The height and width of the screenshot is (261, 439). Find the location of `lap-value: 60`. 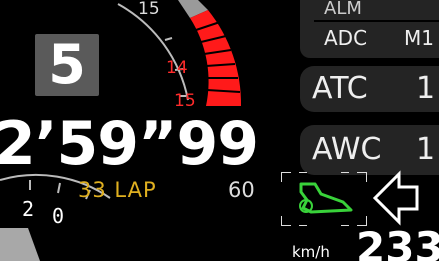

lap-value: 60 is located at coordinates (241, 190).